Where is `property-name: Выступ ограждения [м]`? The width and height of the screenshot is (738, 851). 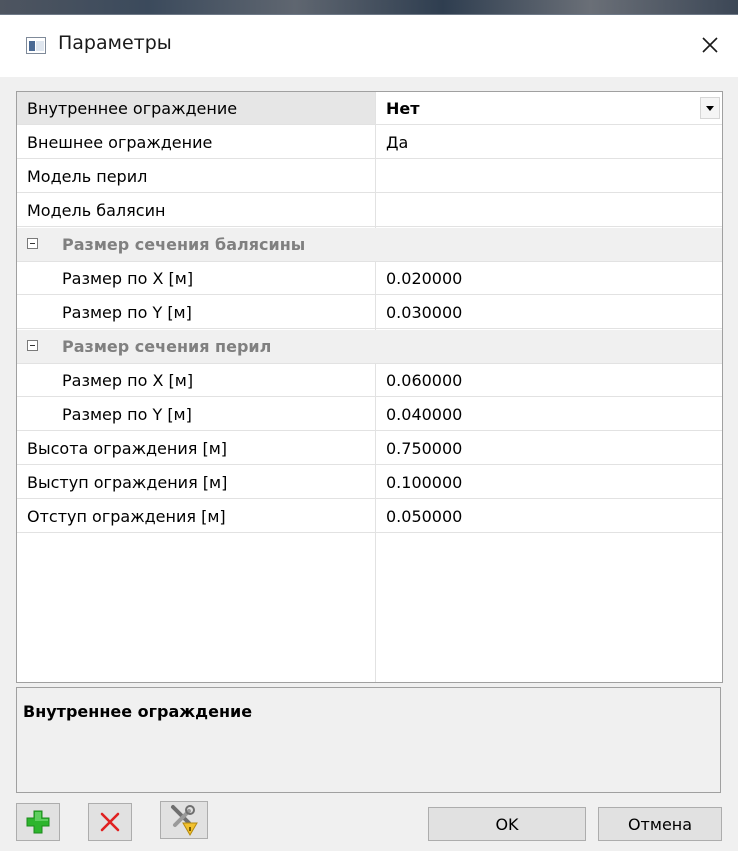 property-name: Выступ ограждения [м] is located at coordinates (196, 482).